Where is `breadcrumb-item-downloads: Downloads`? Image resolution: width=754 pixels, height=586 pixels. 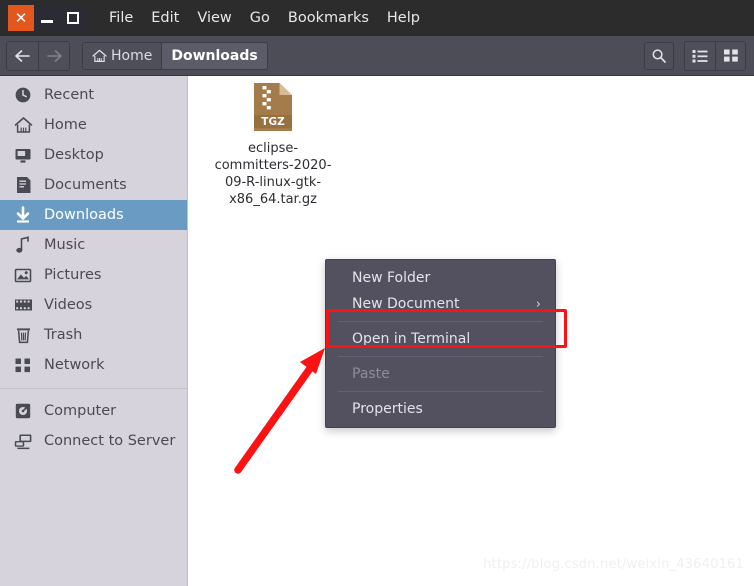 breadcrumb-item-downloads: Downloads is located at coordinates (214, 55).